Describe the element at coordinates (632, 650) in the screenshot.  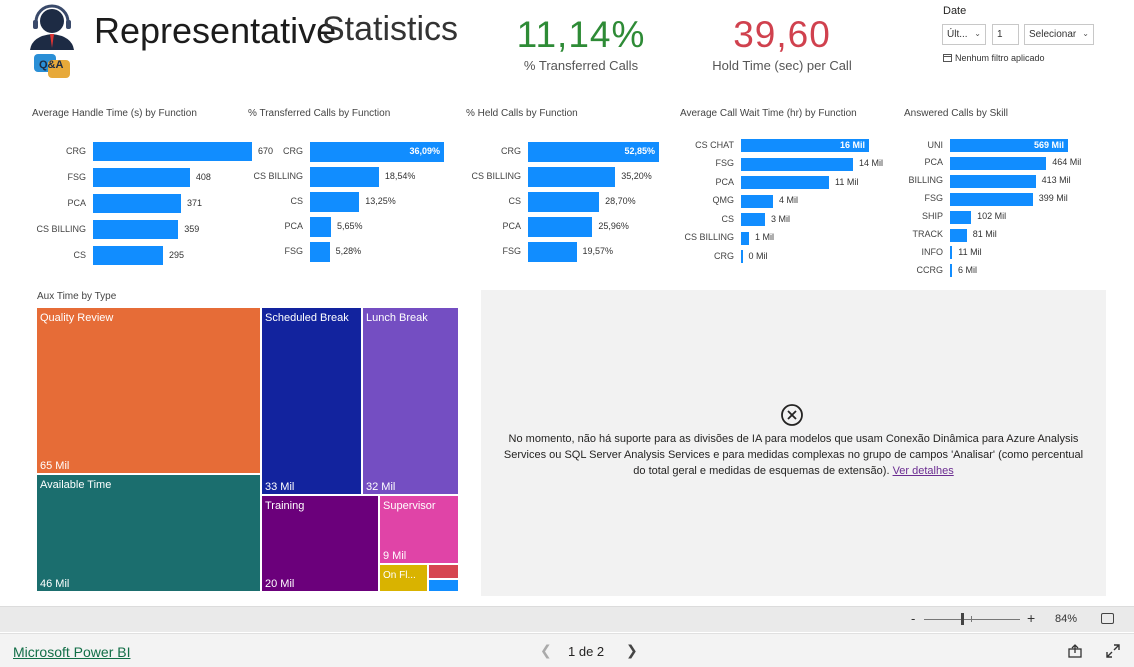
I see `next-page-icon: ❯` at that location.